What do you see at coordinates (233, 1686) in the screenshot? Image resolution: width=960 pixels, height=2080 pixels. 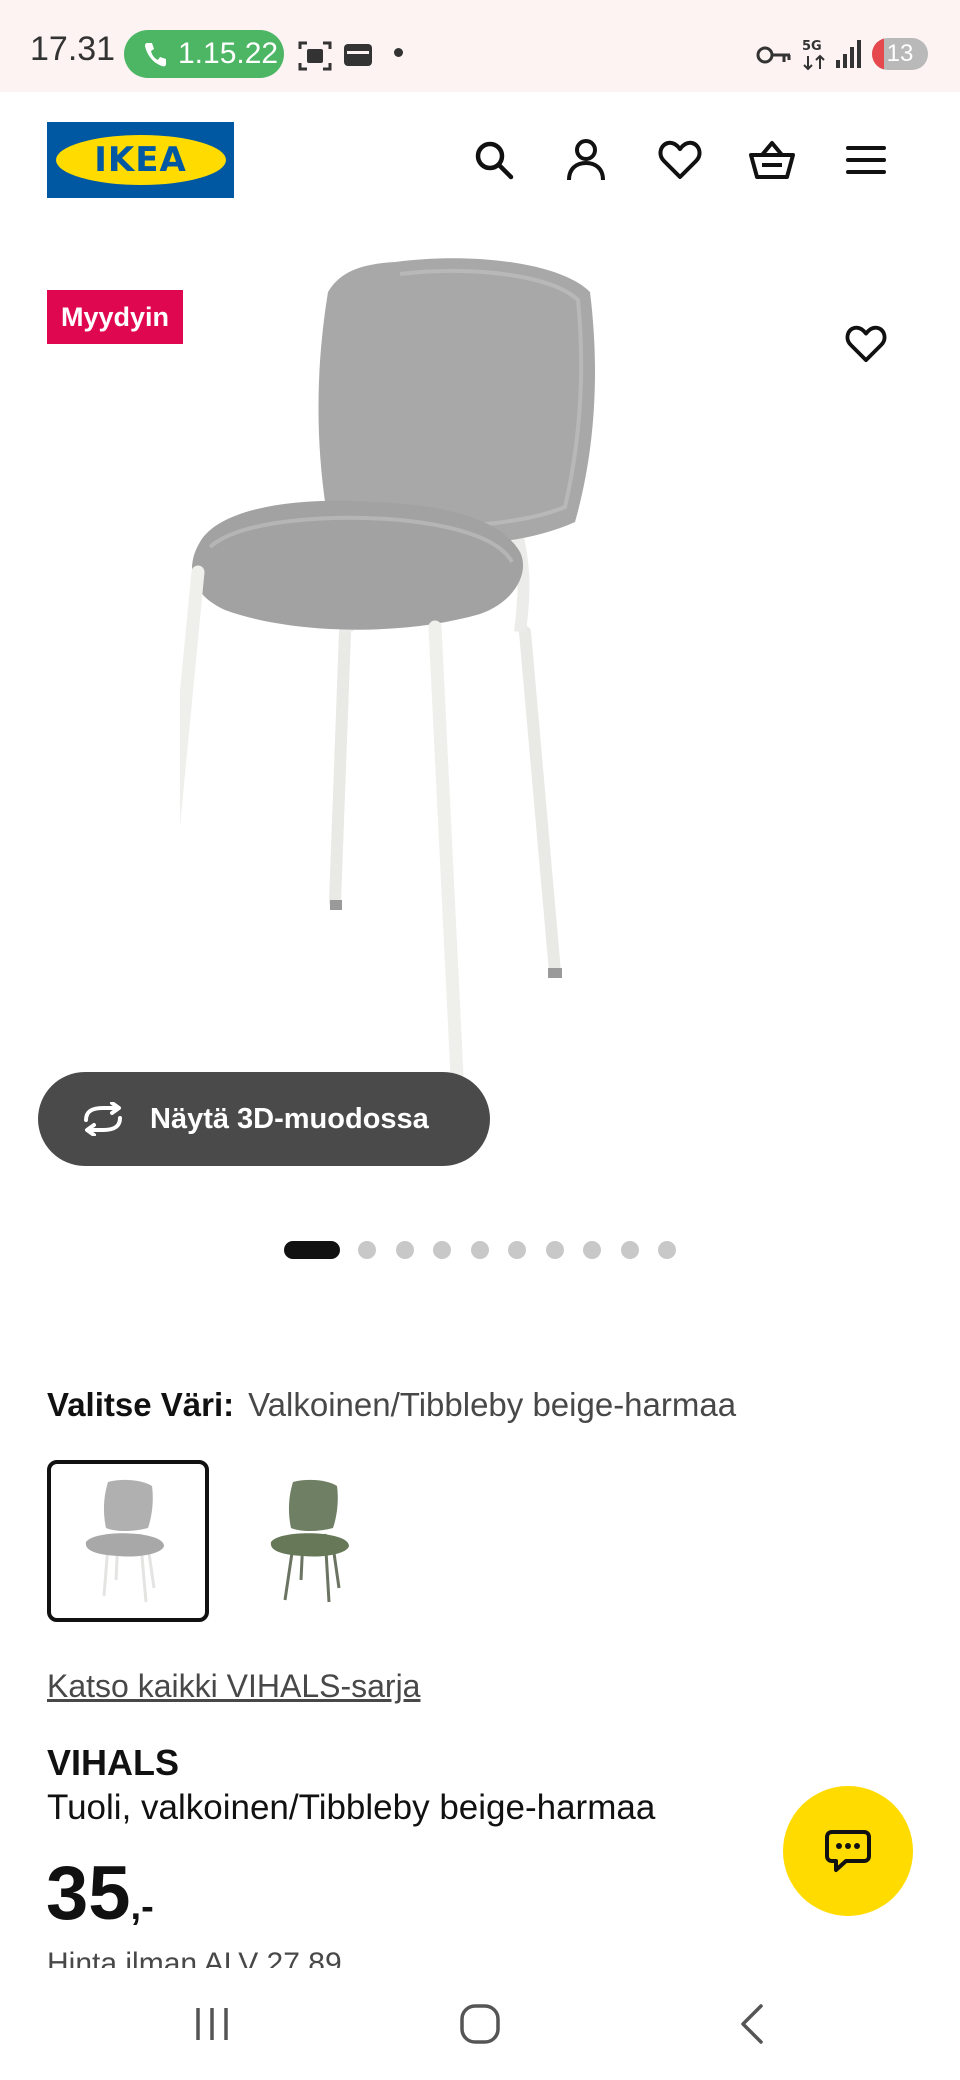 I see `series-link: Katso kaikki VIHALS-sarja` at bounding box center [233, 1686].